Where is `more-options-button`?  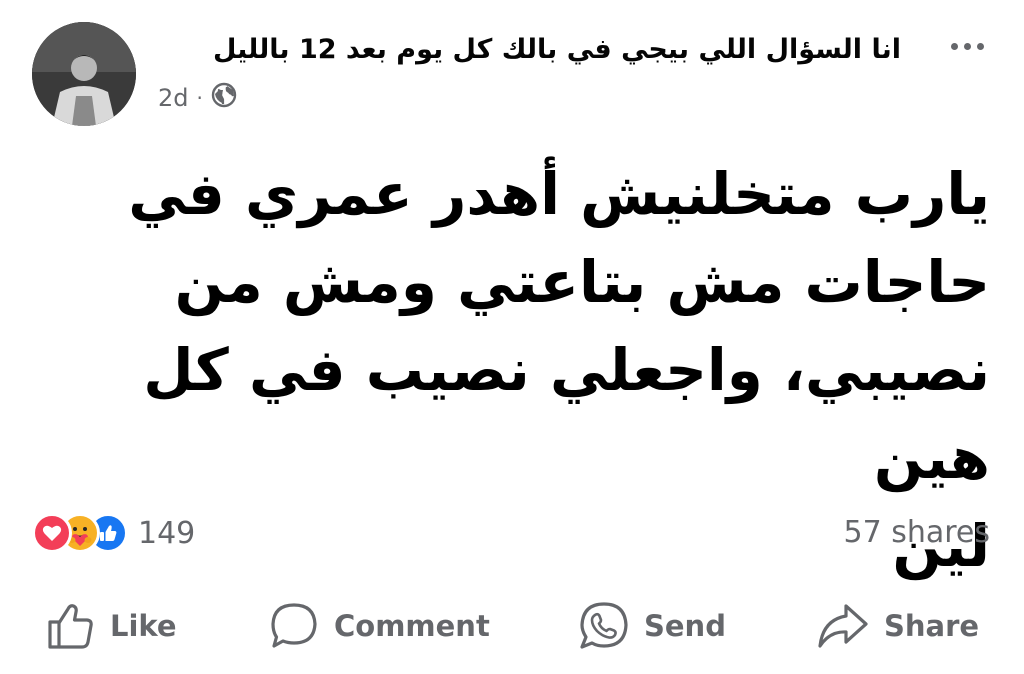 more-options-button is located at coordinates (967, 46).